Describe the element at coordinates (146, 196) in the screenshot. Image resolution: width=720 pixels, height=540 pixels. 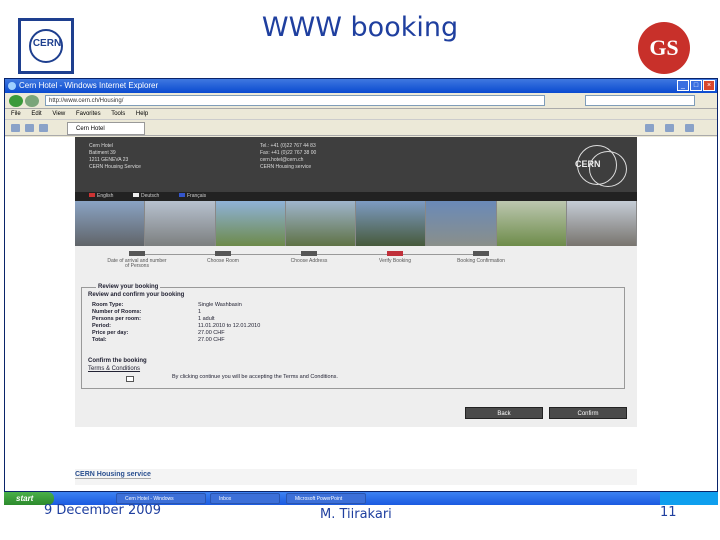
I see `lang-deutsch: Deutsch` at that location.